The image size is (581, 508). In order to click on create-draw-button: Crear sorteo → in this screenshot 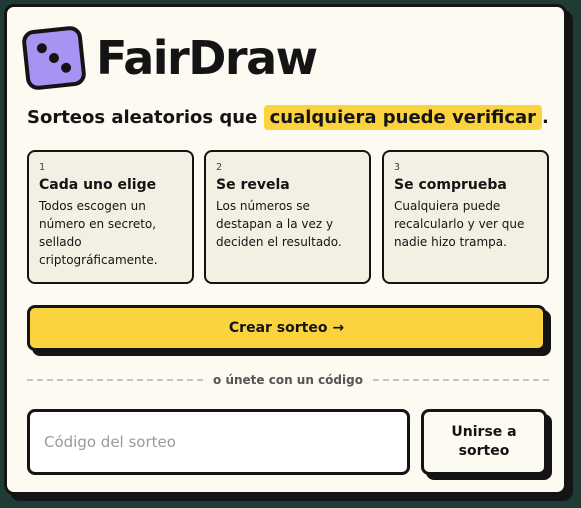, I will do `click(286, 328)`.